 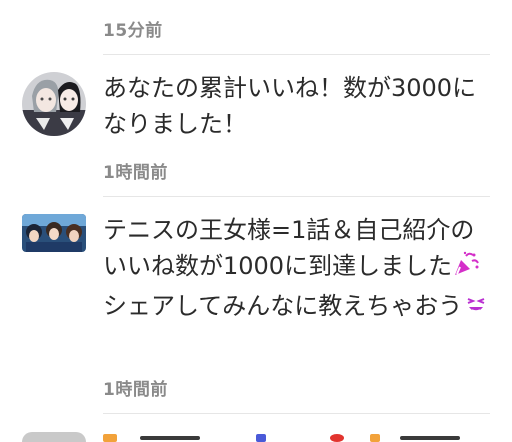 What do you see at coordinates (283, 306) in the screenshot?
I see `notification-message-text: シェアしてみんなに教えちゃおう` at bounding box center [283, 306].